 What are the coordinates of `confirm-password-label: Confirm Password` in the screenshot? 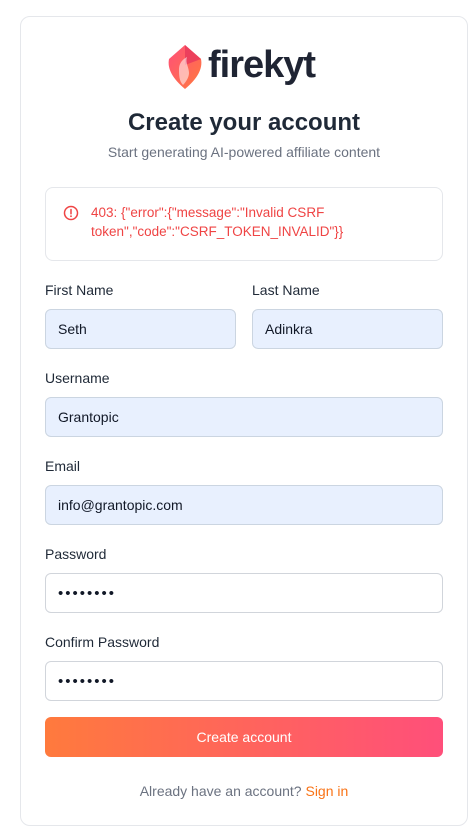 It's located at (102, 642).